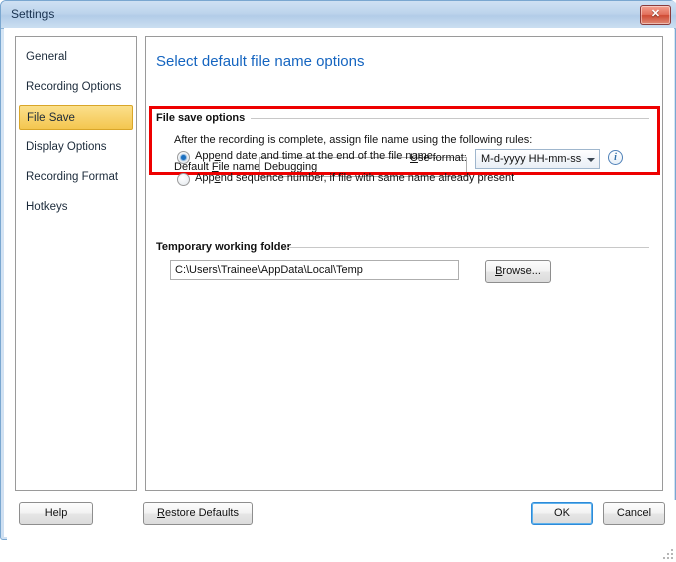  I want to click on dialog-footer: Help Restore Defaults OK Cancel, so click(341, 531).